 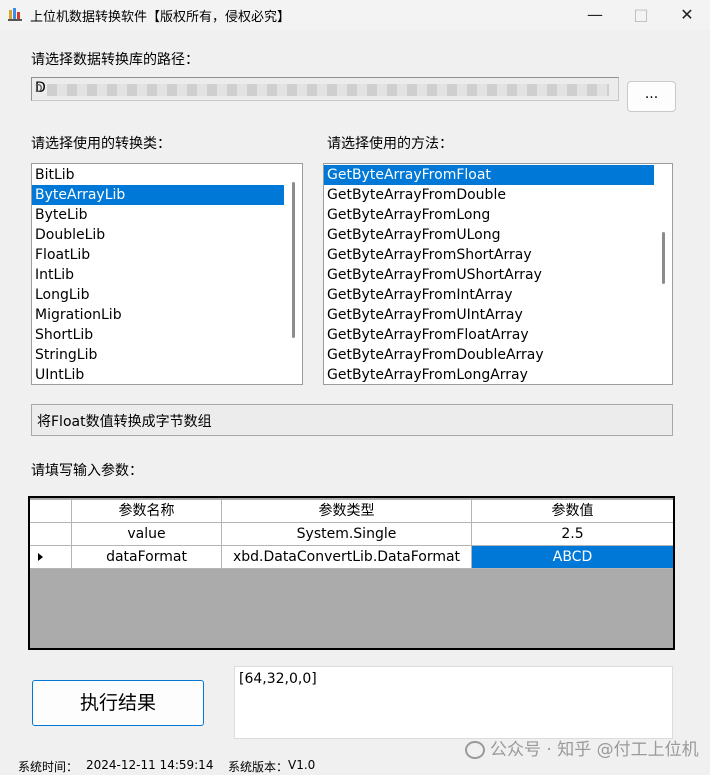 What do you see at coordinates (498, 195) in the screenshot?
I see `method-item: GetByteArrayFromDouble` at bounding box center [498, 195].